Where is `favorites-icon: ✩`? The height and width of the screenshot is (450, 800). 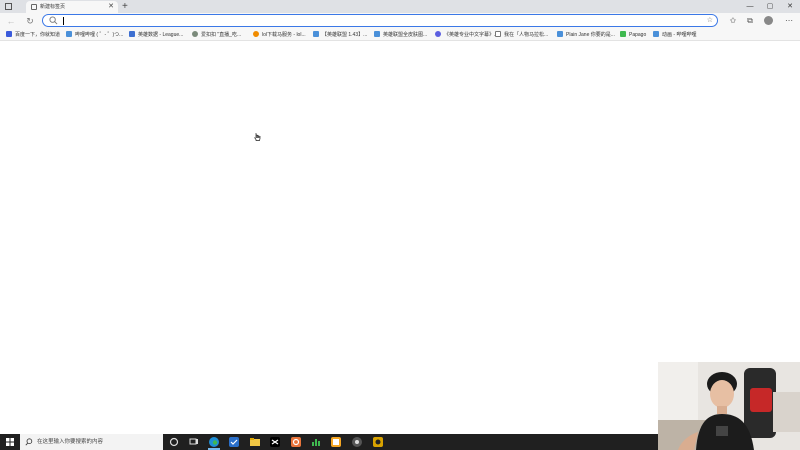 favorites-icon: ✩ is located at coordinates (733, 21).